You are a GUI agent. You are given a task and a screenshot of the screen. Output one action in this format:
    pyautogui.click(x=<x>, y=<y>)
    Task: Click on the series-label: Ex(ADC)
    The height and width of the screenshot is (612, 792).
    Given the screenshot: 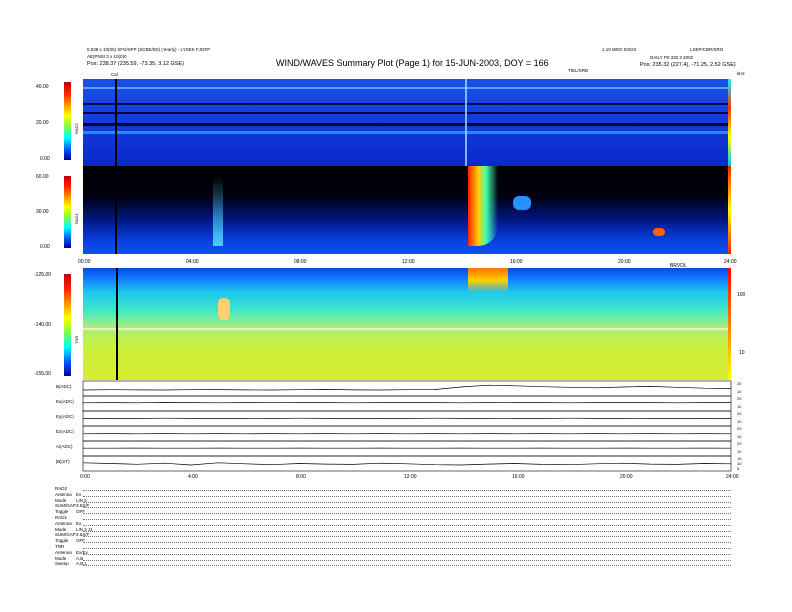 What is the action you would take?
    pyautogui.click(x=65, y=401)
    